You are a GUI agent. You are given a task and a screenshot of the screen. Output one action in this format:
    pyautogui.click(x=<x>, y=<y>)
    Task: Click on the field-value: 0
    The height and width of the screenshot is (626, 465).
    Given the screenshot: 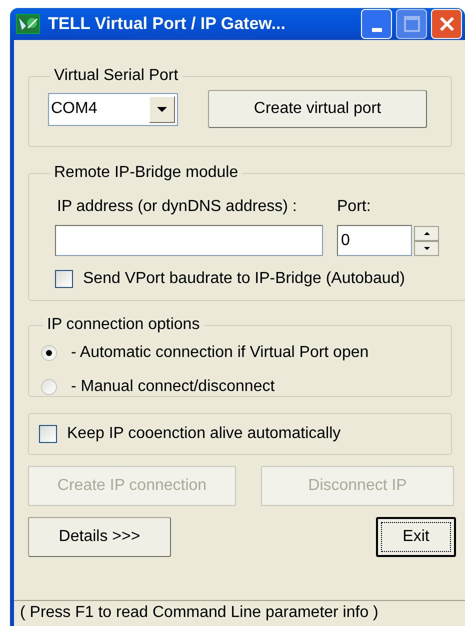 What is the action you would take?
    pyautogui.click(x=345, y=240)
    